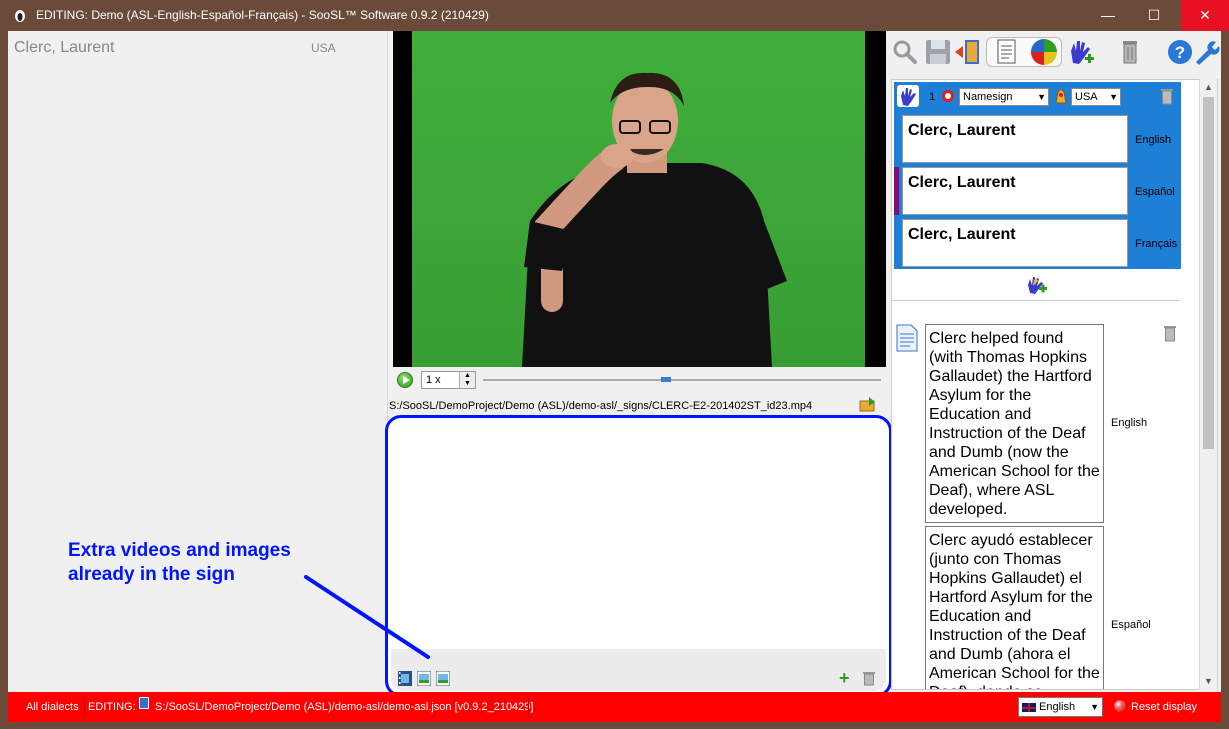  Describe the element at coordinates (907, 338) in the screenshot. I see `extended-text-icon` at that location.